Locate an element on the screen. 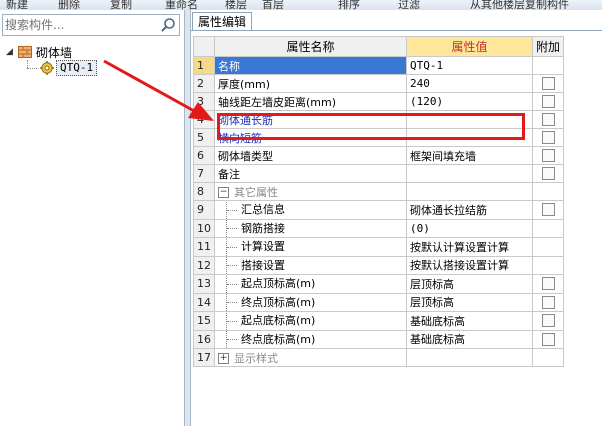 Image resolution: width=602 pixels, height=426 pixels. tab-property-edit: 属性编辑 is located at coordinates (222, 21).